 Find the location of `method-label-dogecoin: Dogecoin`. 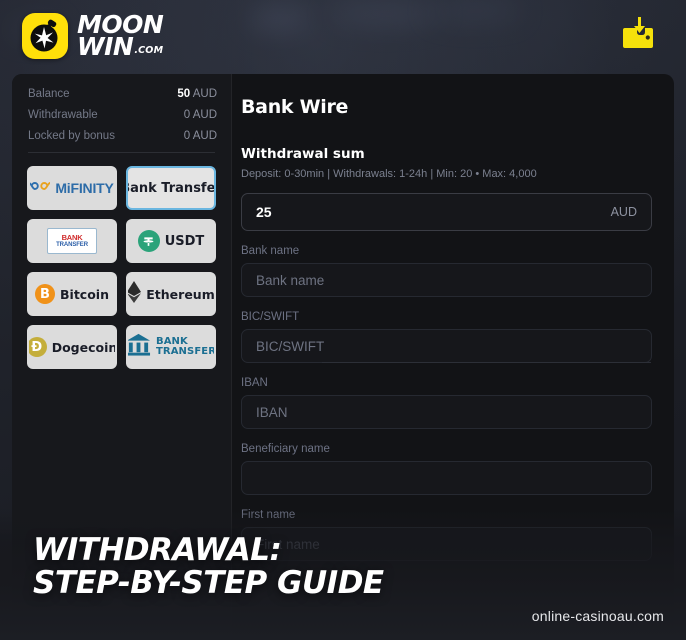

method-label-dogecoin: Dogecoin is located at coordinates (84, 347).